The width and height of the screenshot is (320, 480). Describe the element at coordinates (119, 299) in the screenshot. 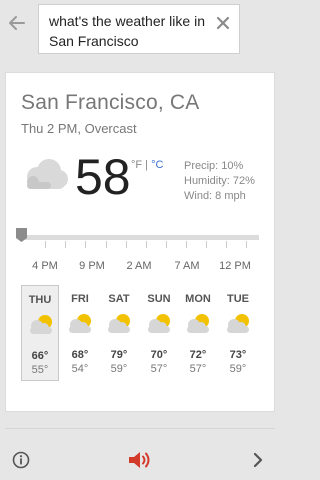

I see `day-name: SAT` at that location.